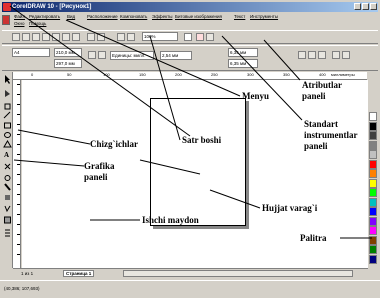 The image size is (380, 298). Describe the element at coordinates (210, 37) in the screenshot. I see `help-icon` at that location.